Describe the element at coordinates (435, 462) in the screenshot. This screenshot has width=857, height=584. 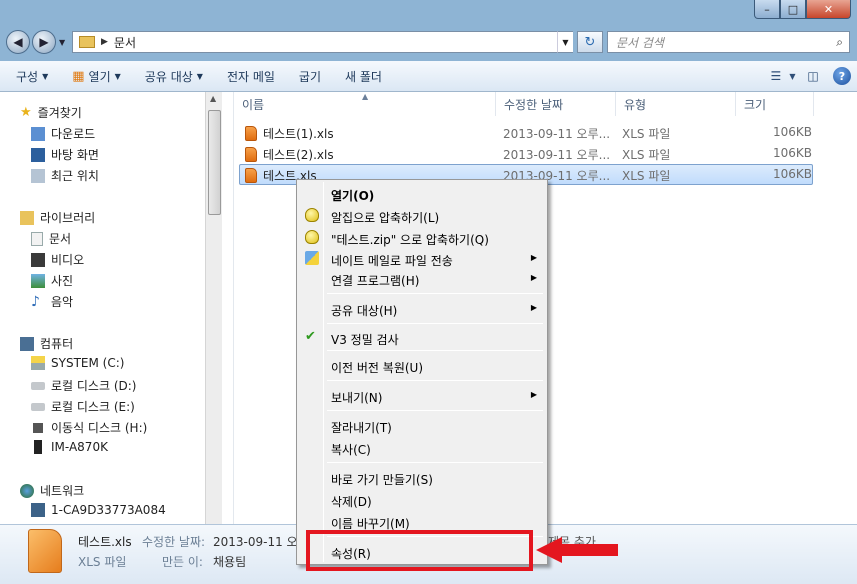
I see `menu-separator` at that location.